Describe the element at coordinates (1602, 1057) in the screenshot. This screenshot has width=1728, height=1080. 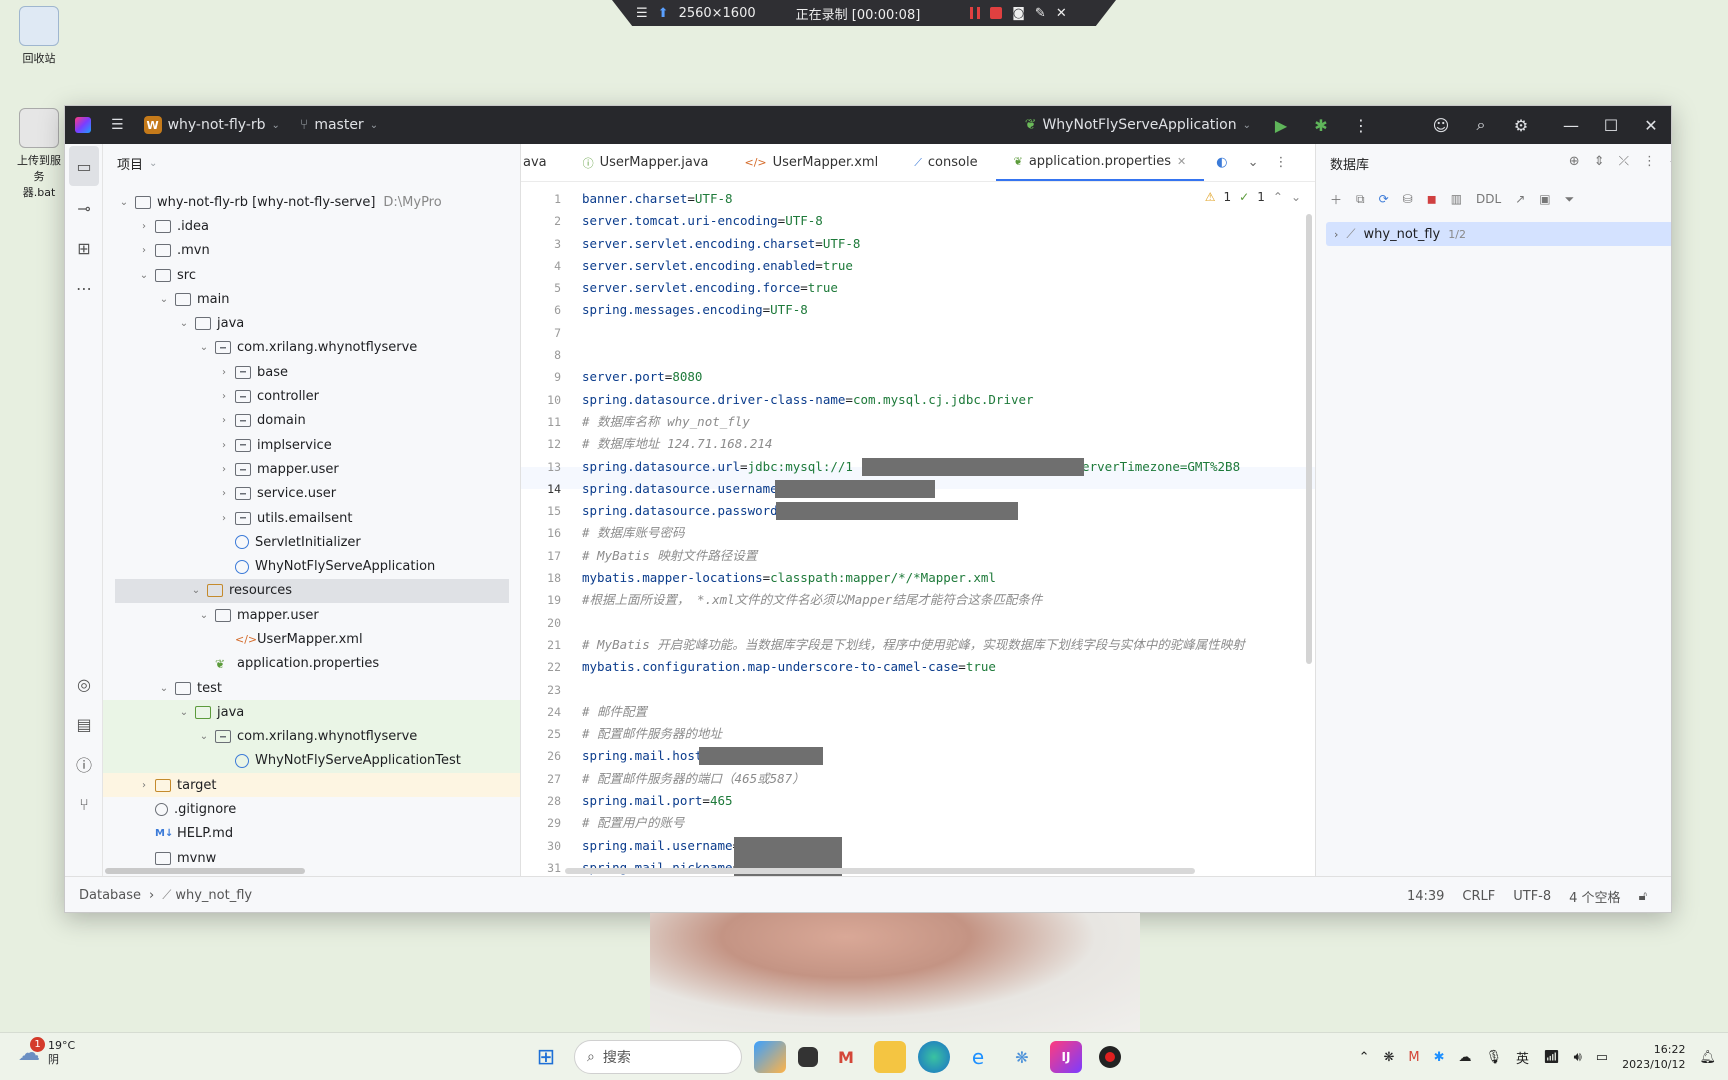
I see `battery-icon: ▭` at that location.